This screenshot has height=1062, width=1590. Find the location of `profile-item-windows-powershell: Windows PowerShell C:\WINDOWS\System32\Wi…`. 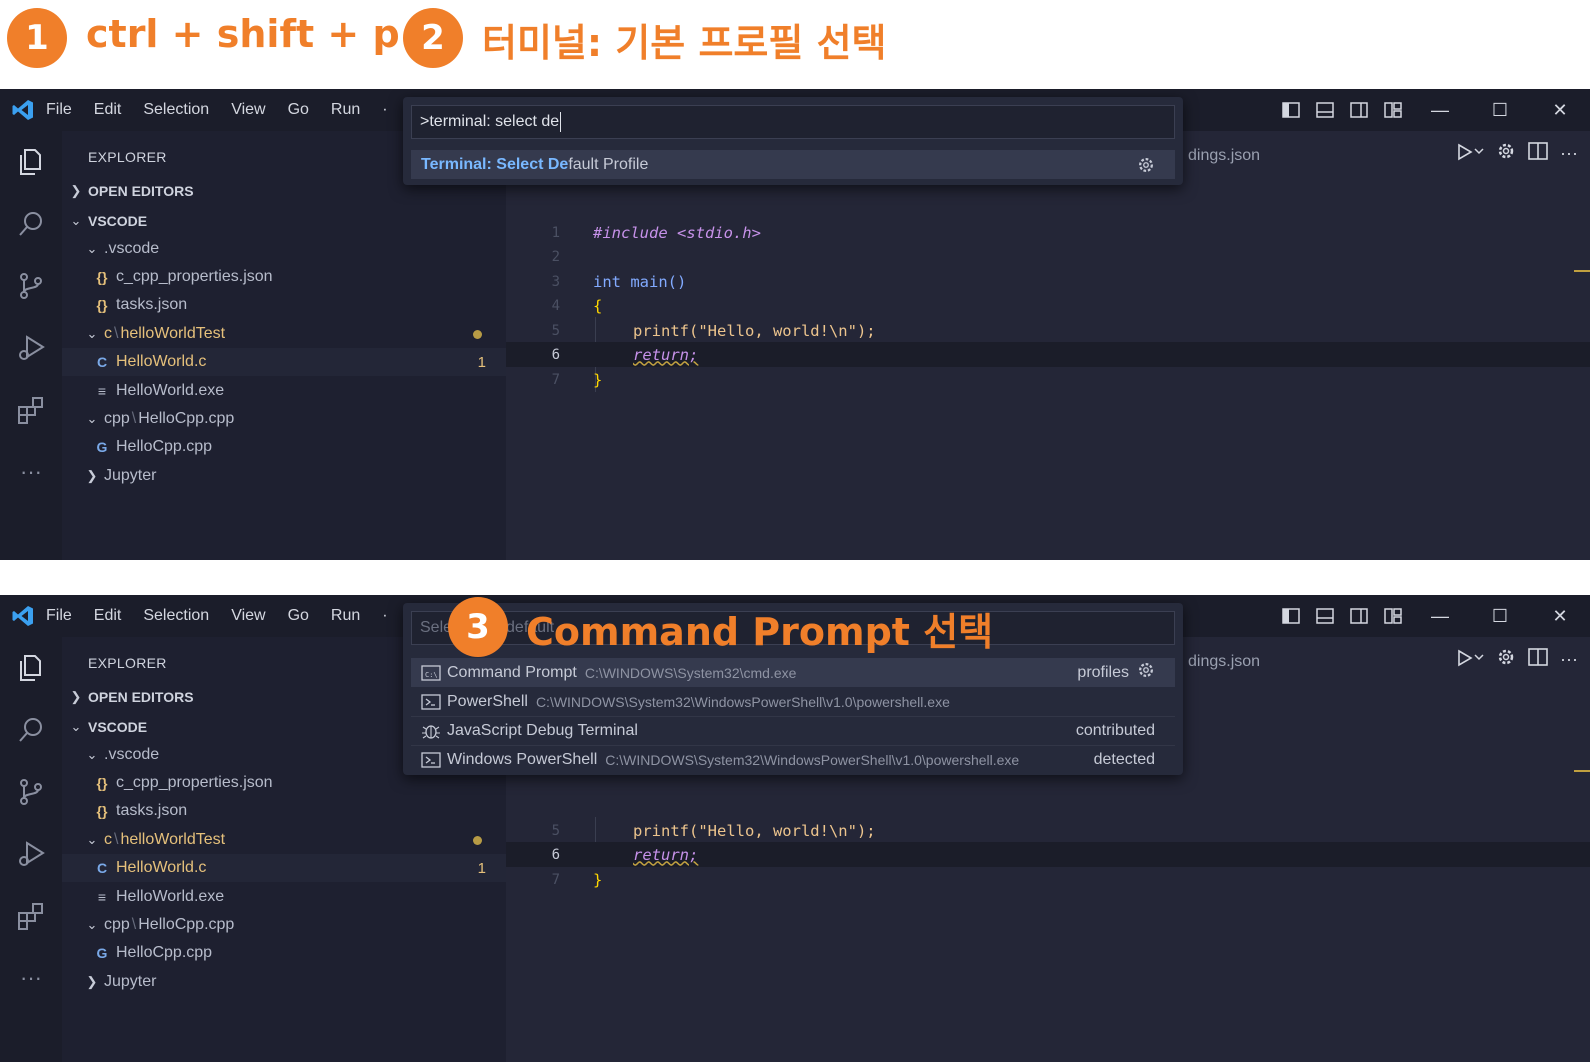

profile-item-windows-powershell: Windows PowerShell C:\WINDOWS\System32\Wi… is located at coordinates (793, 759).